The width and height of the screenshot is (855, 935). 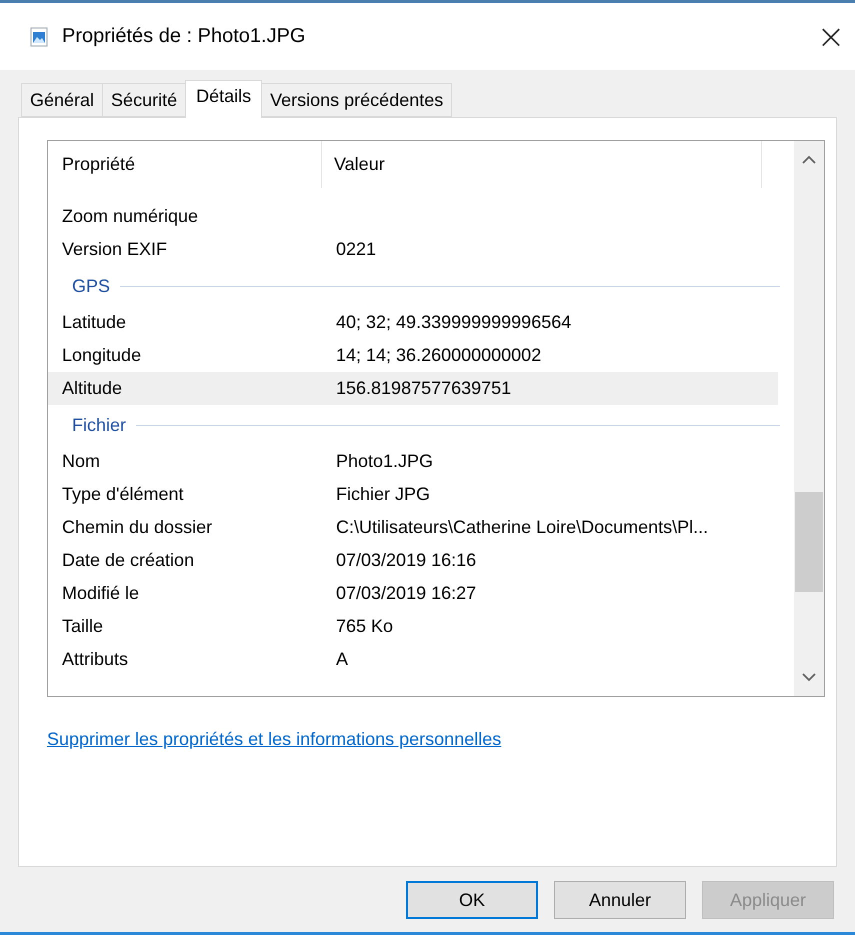 I want to click on property-name: Nom, so click(x=82, y=461).